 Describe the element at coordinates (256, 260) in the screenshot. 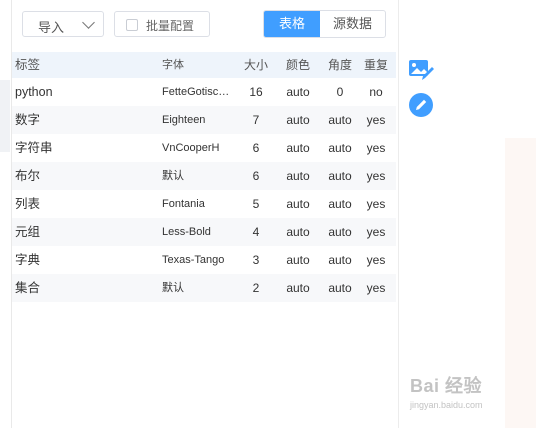

I see `cell-size: 3` at that location.